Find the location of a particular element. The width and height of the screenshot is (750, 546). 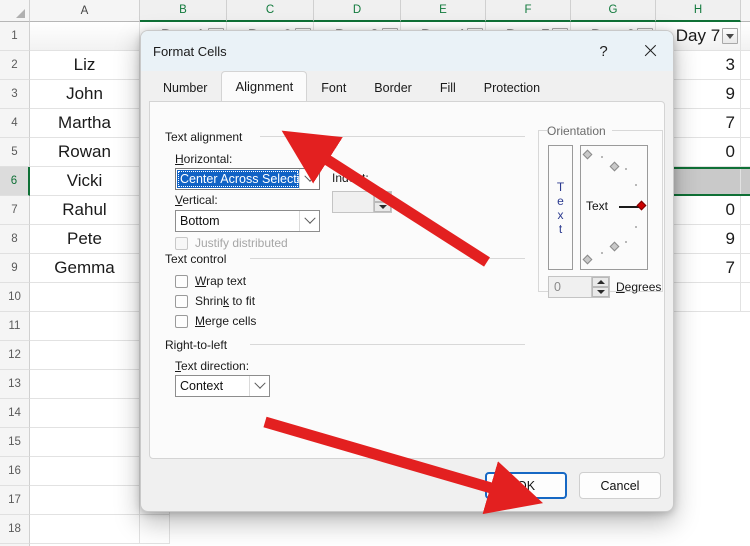

column-header-a: A is located at coordinates (85, 11).